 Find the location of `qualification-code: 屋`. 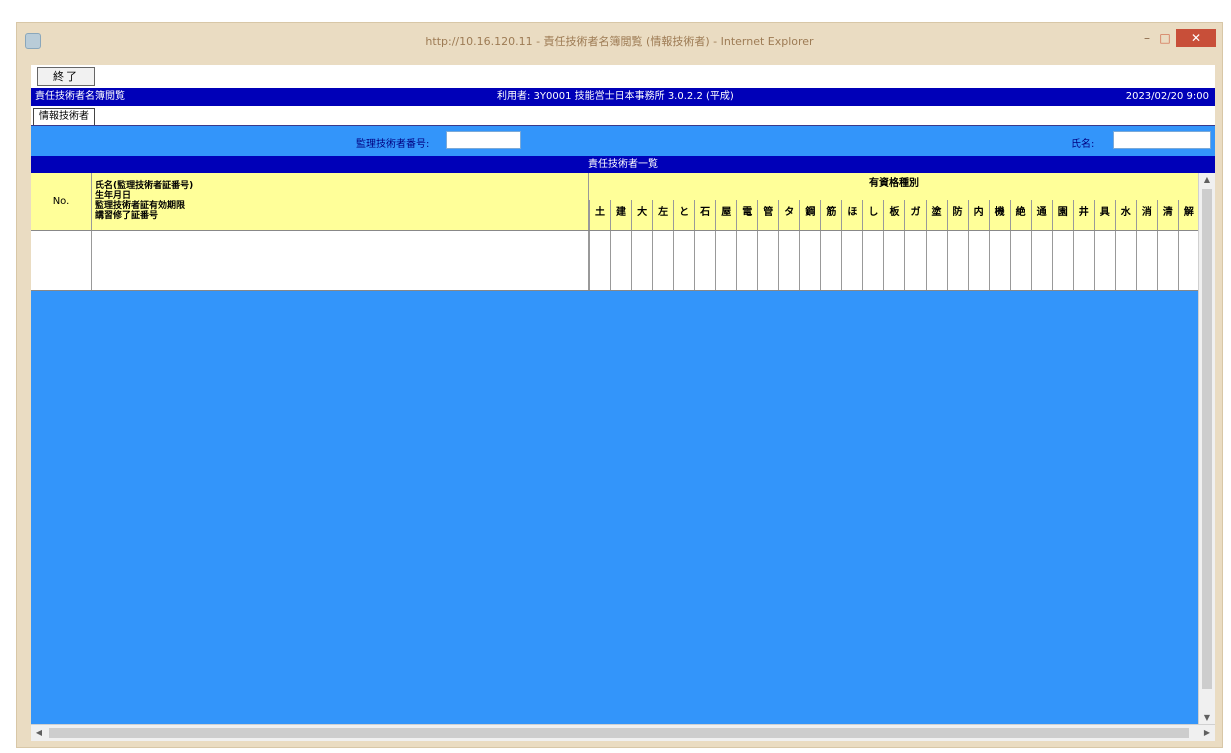

qualification-code: 屋 is located at coordinates (725, 215).